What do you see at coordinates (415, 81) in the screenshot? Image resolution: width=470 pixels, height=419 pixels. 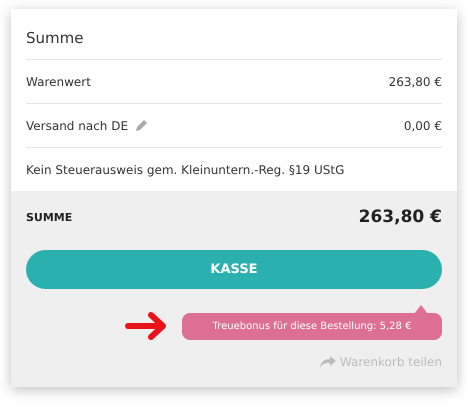 I see `row-amount: 263,80 €` at bounding box center [415, 81].